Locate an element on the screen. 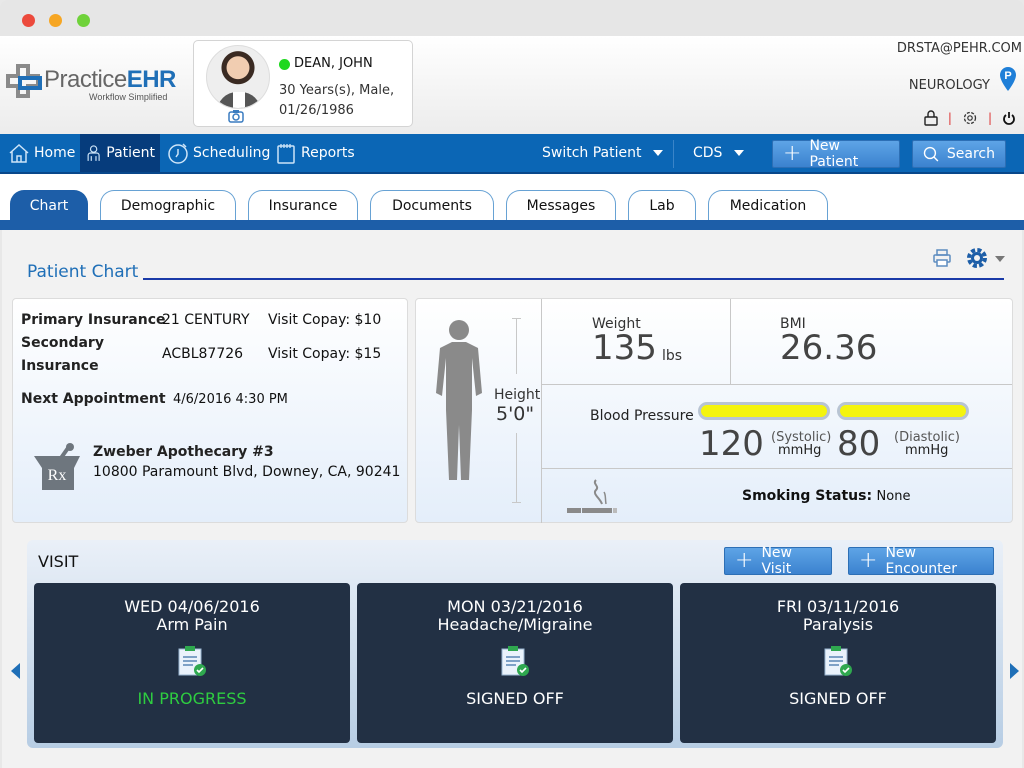 The height and width of the screenshot is (768, 1024). visit-date: FRI 03/11/2016 is located at coordinates (838, 606).